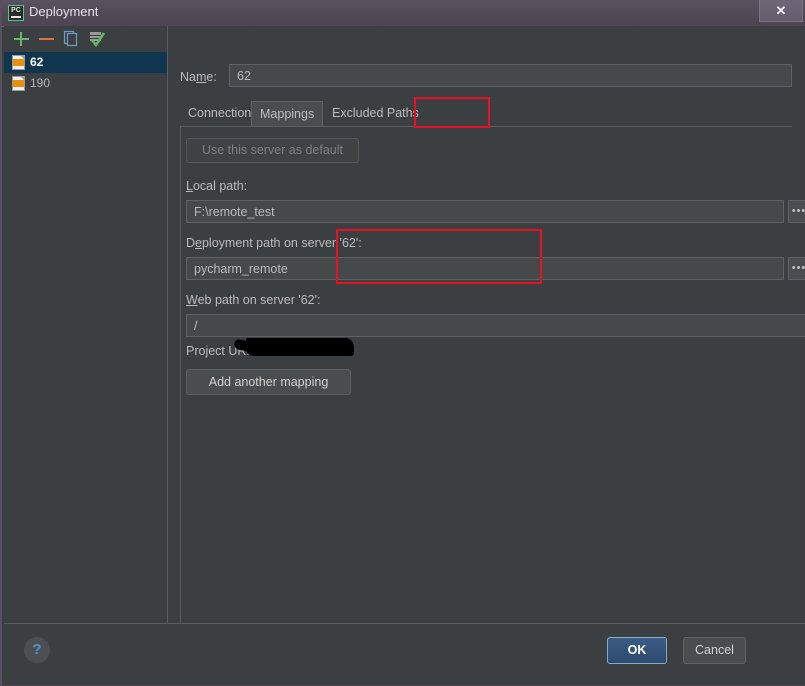 The width and height of the screenshot is (805, 686). What do you see at coordinates (97, 39) in the screenshot?
I see `checkmark-icon` at bounding box center [97, 39].